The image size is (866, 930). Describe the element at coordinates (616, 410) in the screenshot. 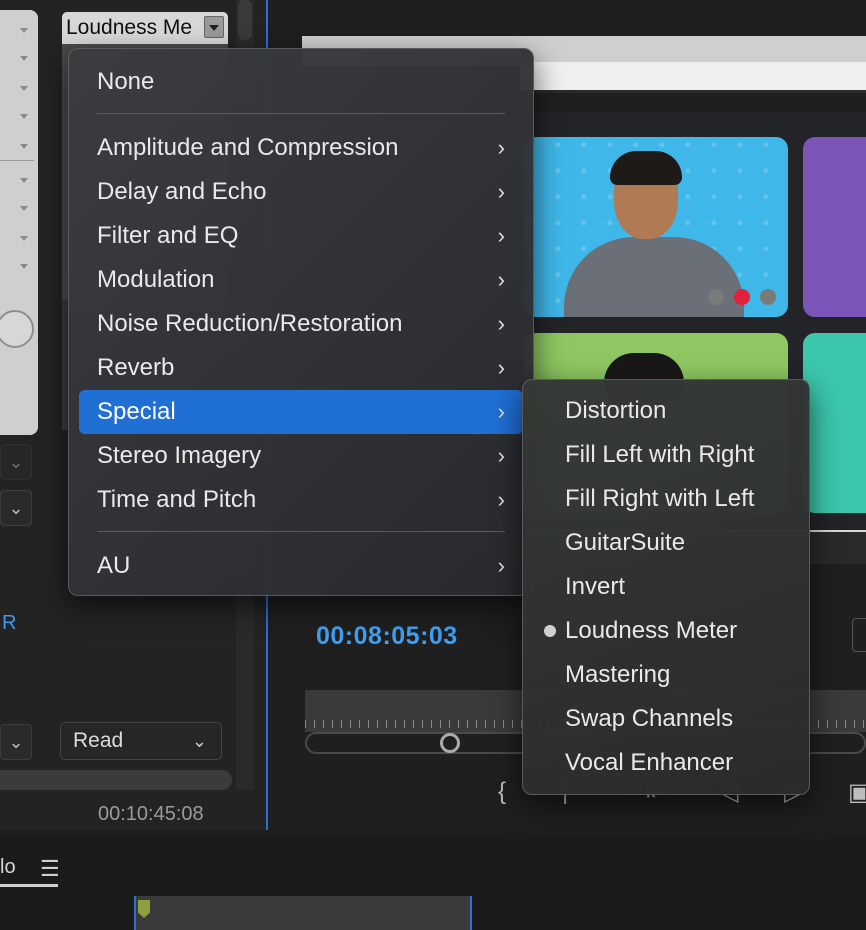

I see `submenu-item-label: Distortion` at that location.